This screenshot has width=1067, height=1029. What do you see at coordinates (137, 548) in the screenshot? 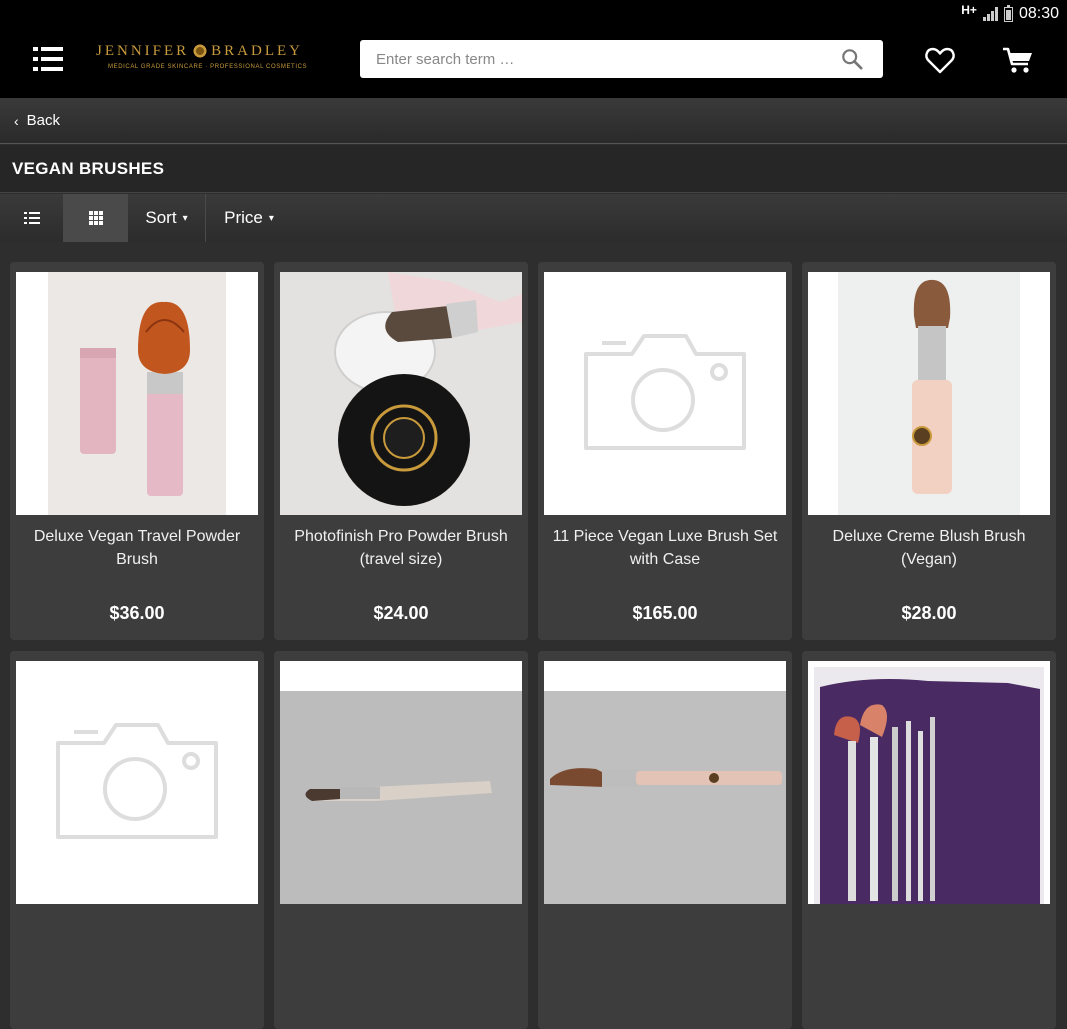
I see `product-name: Deluxe Vegan Travel Powder Brush` at bounding box center [137, 548].